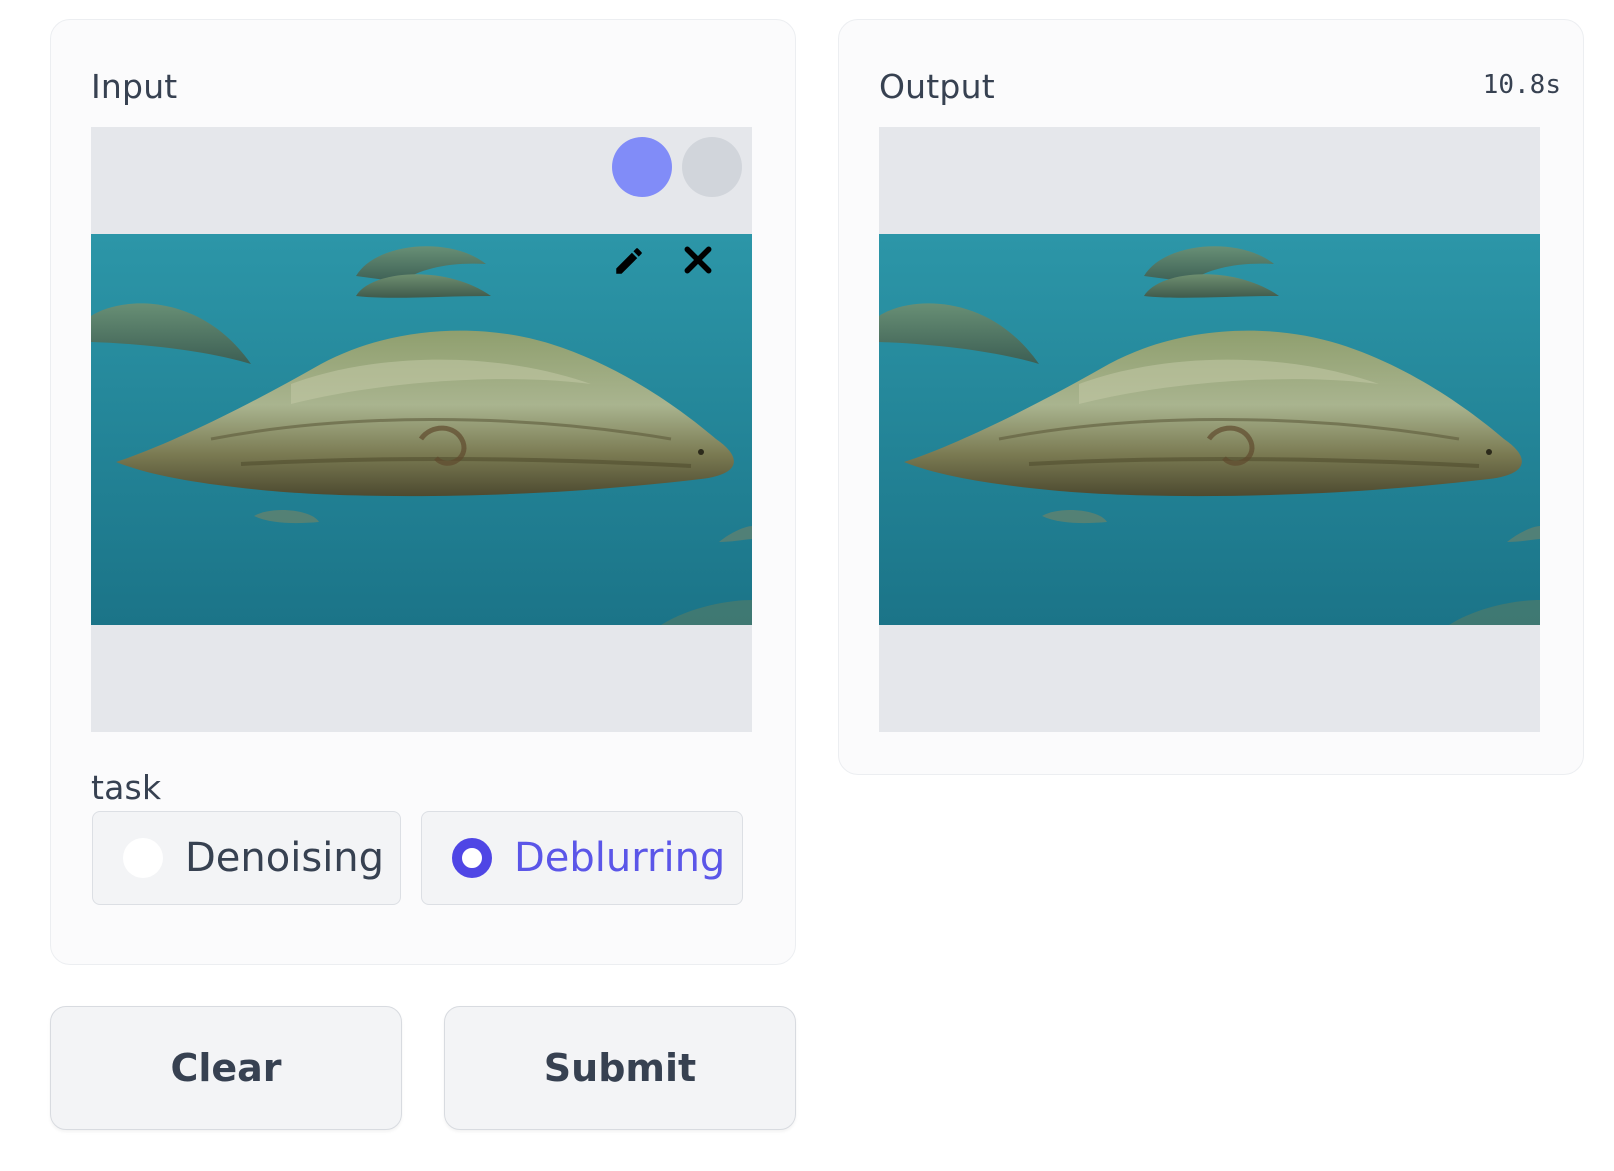  I want to click on submit-button: Submit, so click(620, 1068).